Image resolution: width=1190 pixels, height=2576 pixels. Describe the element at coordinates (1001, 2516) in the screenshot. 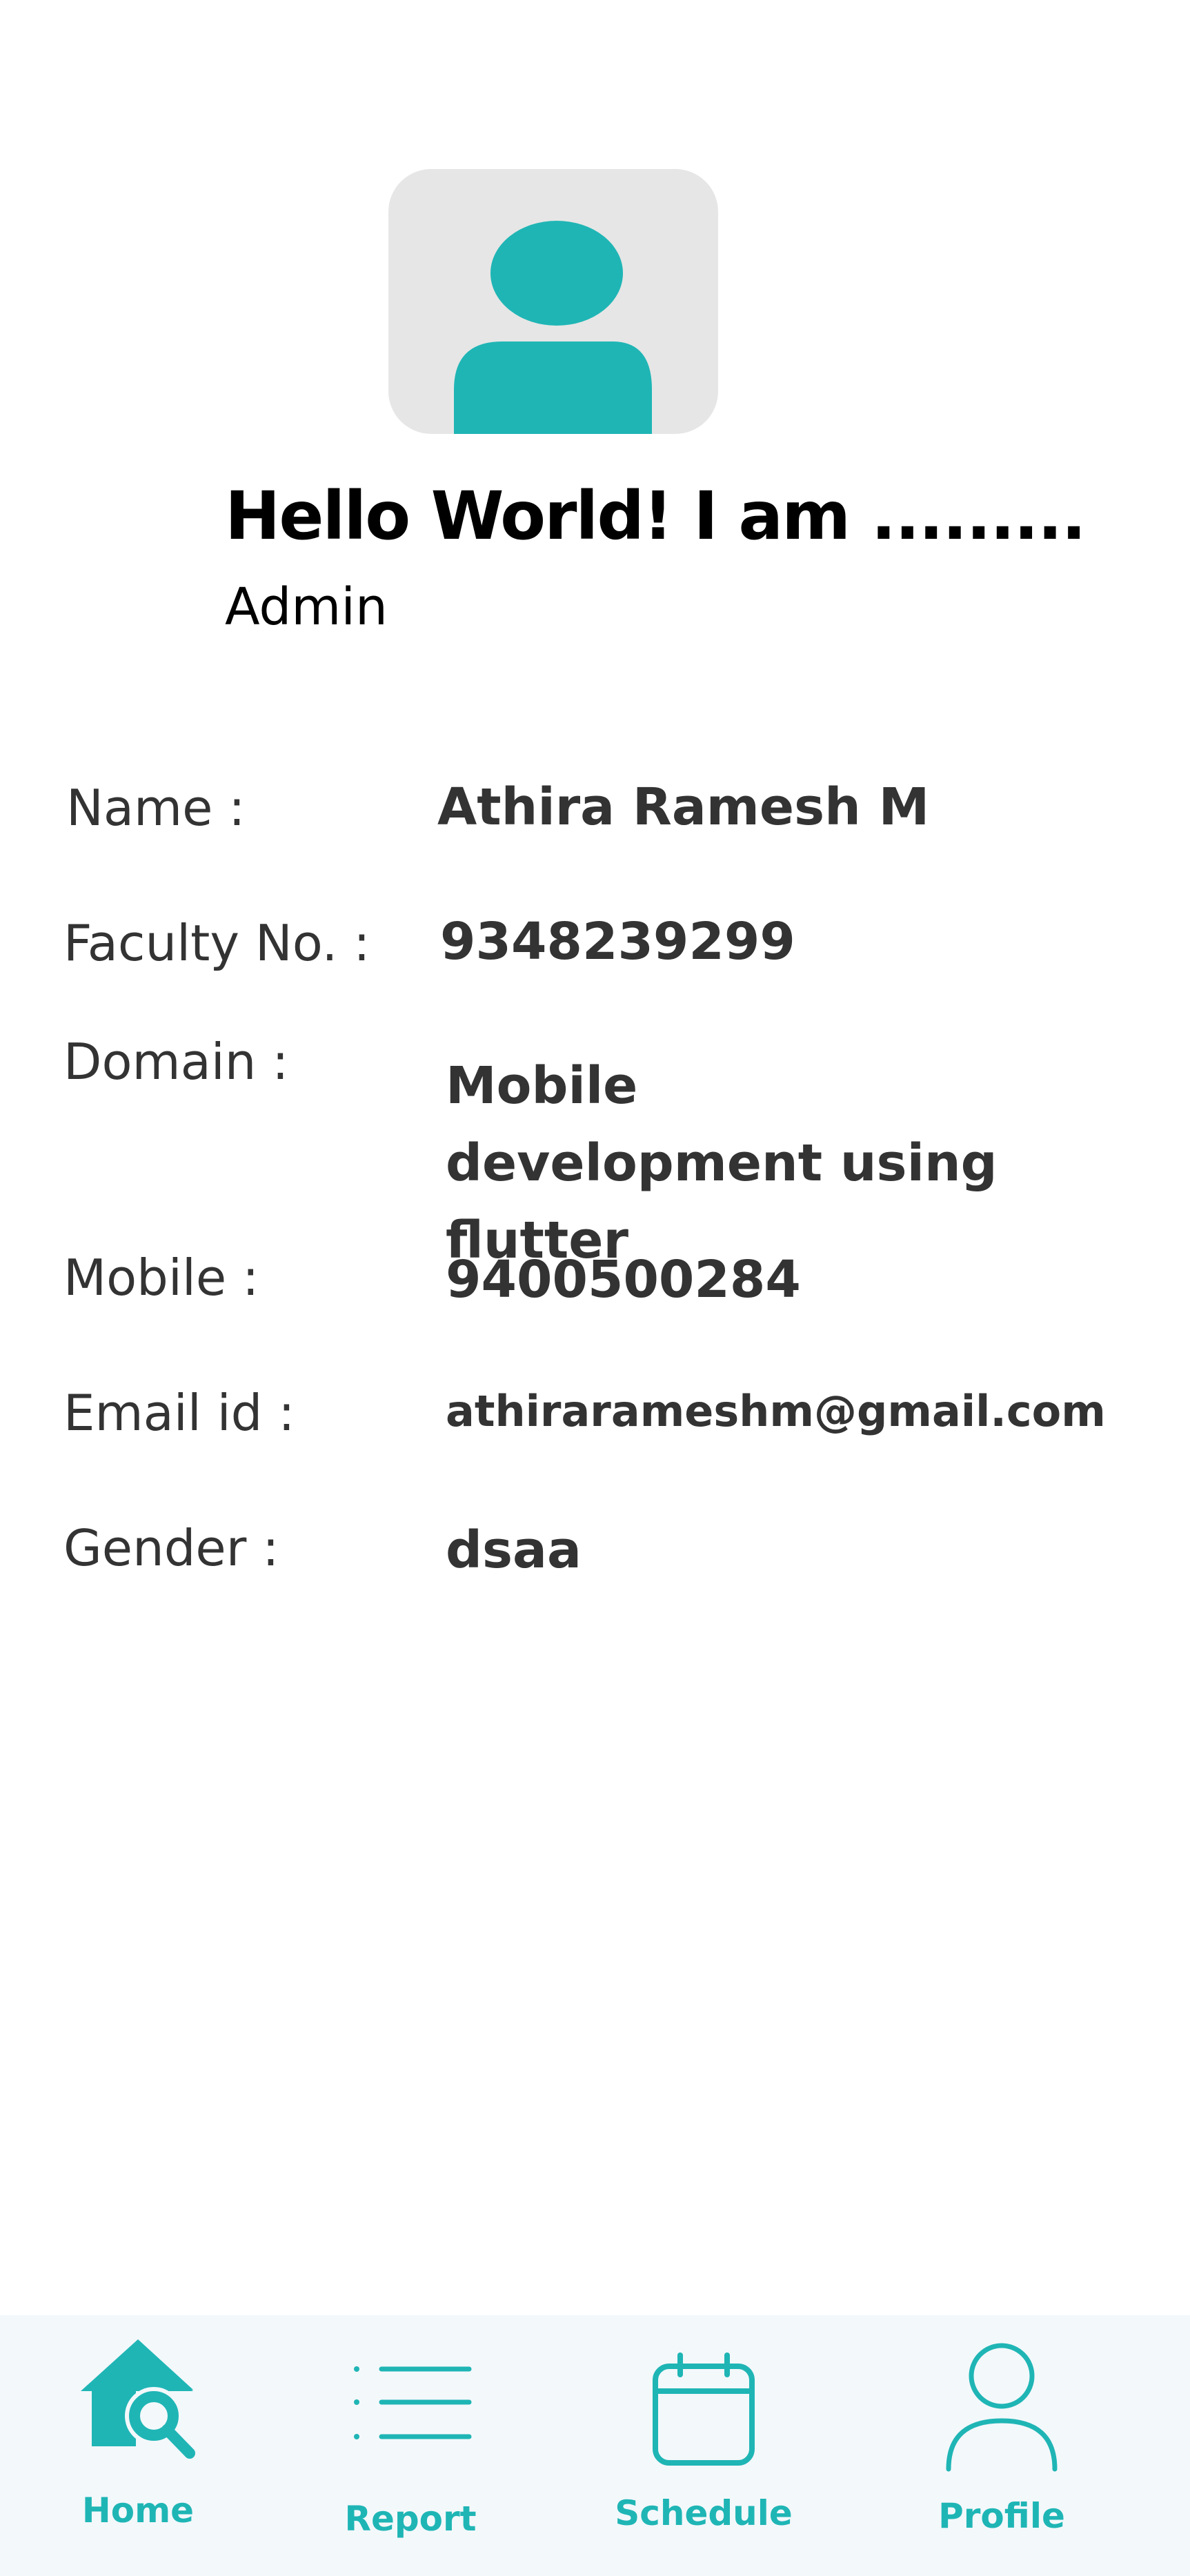

I see `nav-label-profile: Profile` at that location.